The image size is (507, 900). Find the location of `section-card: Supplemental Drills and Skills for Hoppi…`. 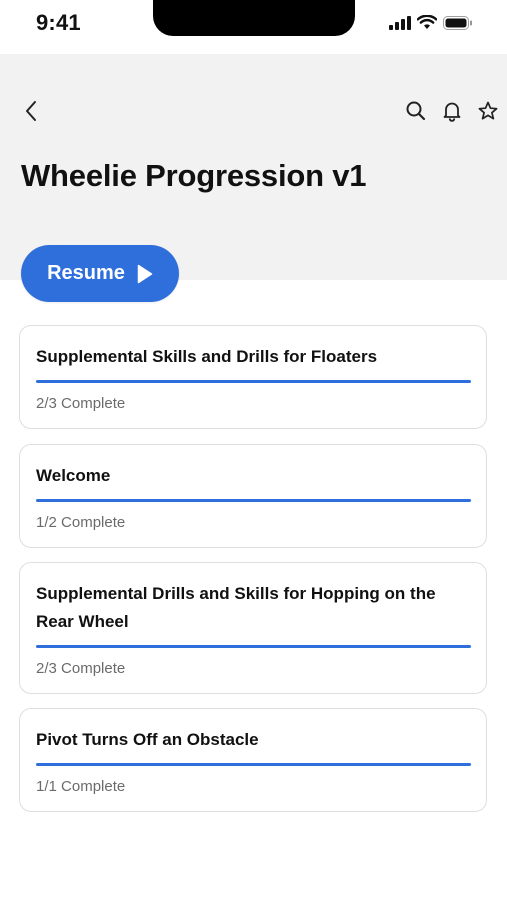

section-card: Supplemental Drills and Skills for Hoppi… is located at coordinates (253, 628).